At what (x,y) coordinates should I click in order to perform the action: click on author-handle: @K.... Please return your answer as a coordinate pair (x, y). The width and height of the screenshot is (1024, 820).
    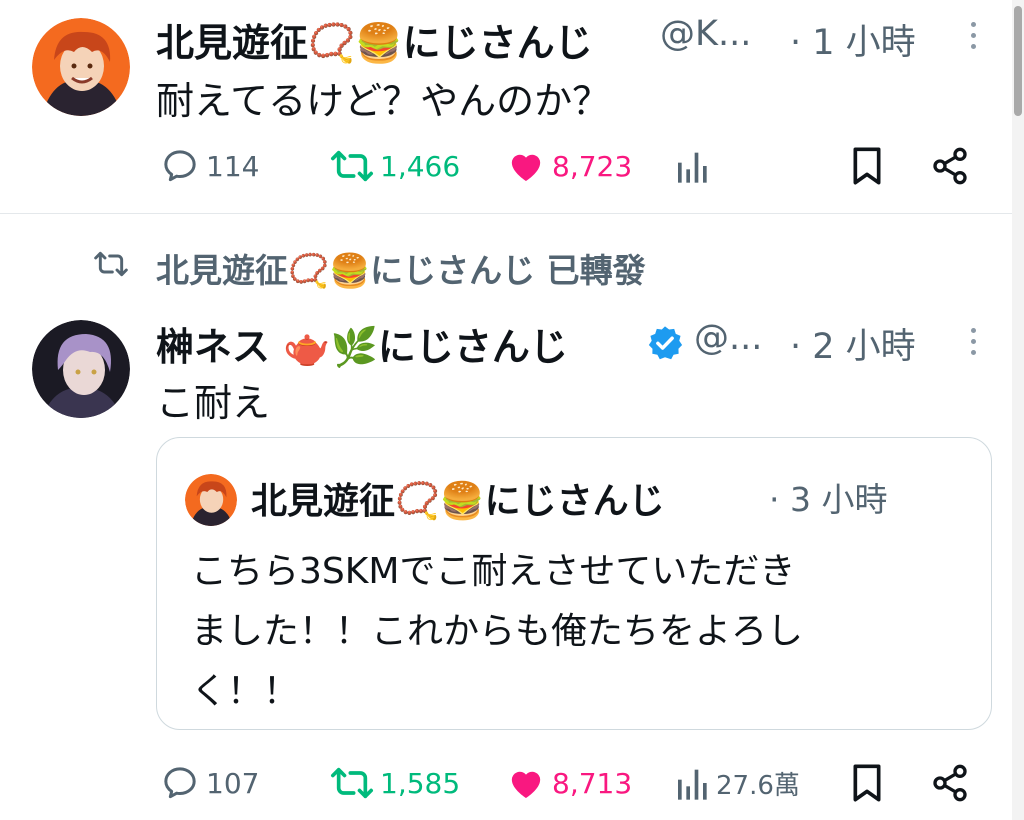
    Looking at the image, I should click on (705, 34).